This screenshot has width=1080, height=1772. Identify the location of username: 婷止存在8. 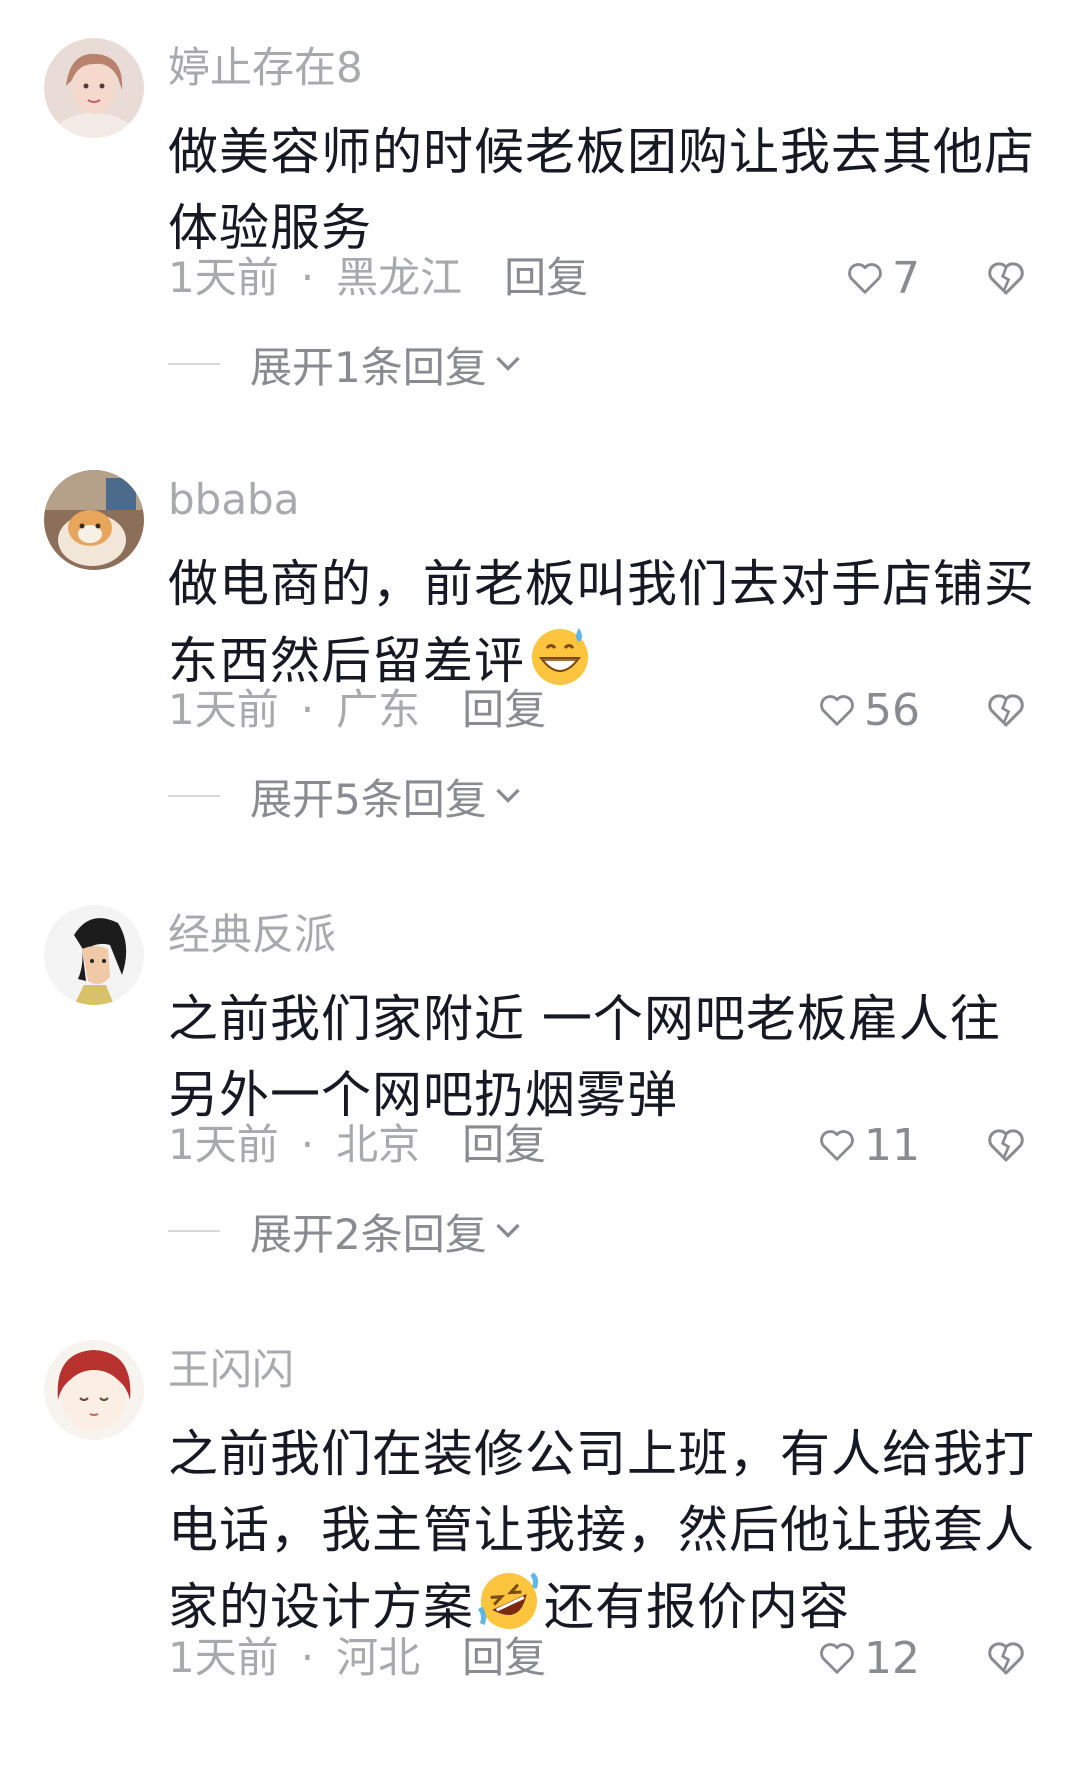
(265, 68).